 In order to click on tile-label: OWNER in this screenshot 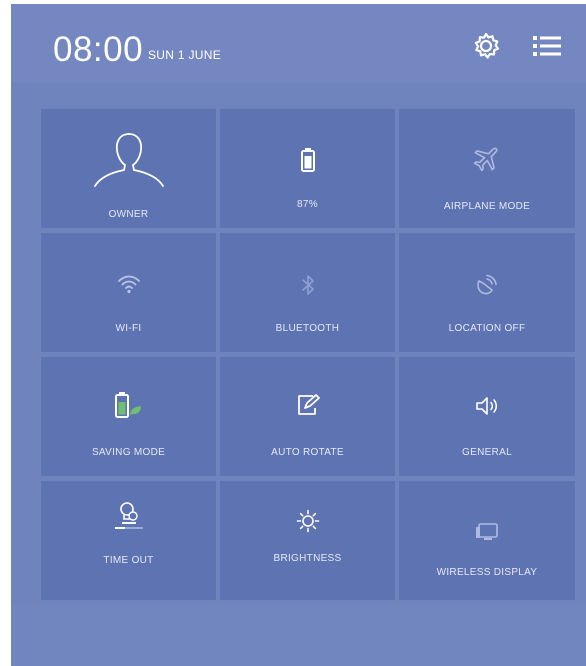, I will do `click(128, 214)`.